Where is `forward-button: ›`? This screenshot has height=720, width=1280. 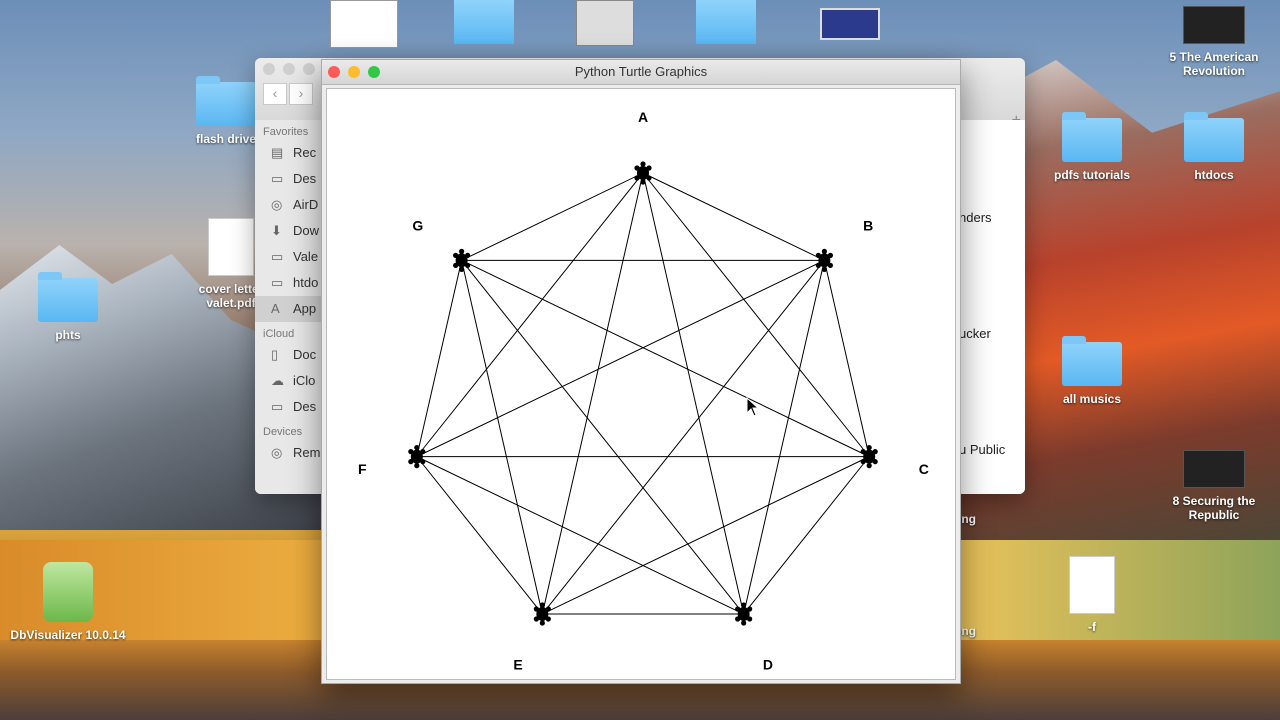
forward-button: › is located at coordinates (301, 94).